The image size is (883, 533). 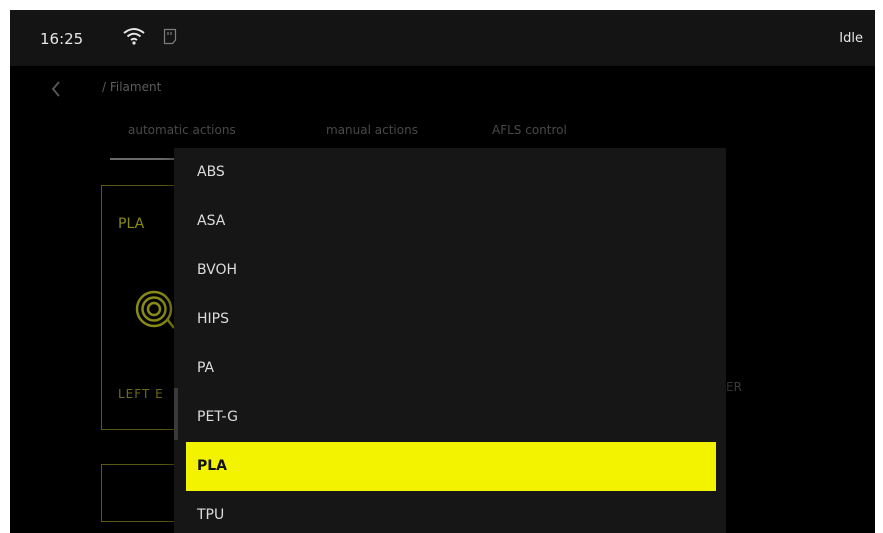 What do you see at coordinates (62, 39) in the screenshot?
I see `clock: 16:25` at bounding box center [62, 39].